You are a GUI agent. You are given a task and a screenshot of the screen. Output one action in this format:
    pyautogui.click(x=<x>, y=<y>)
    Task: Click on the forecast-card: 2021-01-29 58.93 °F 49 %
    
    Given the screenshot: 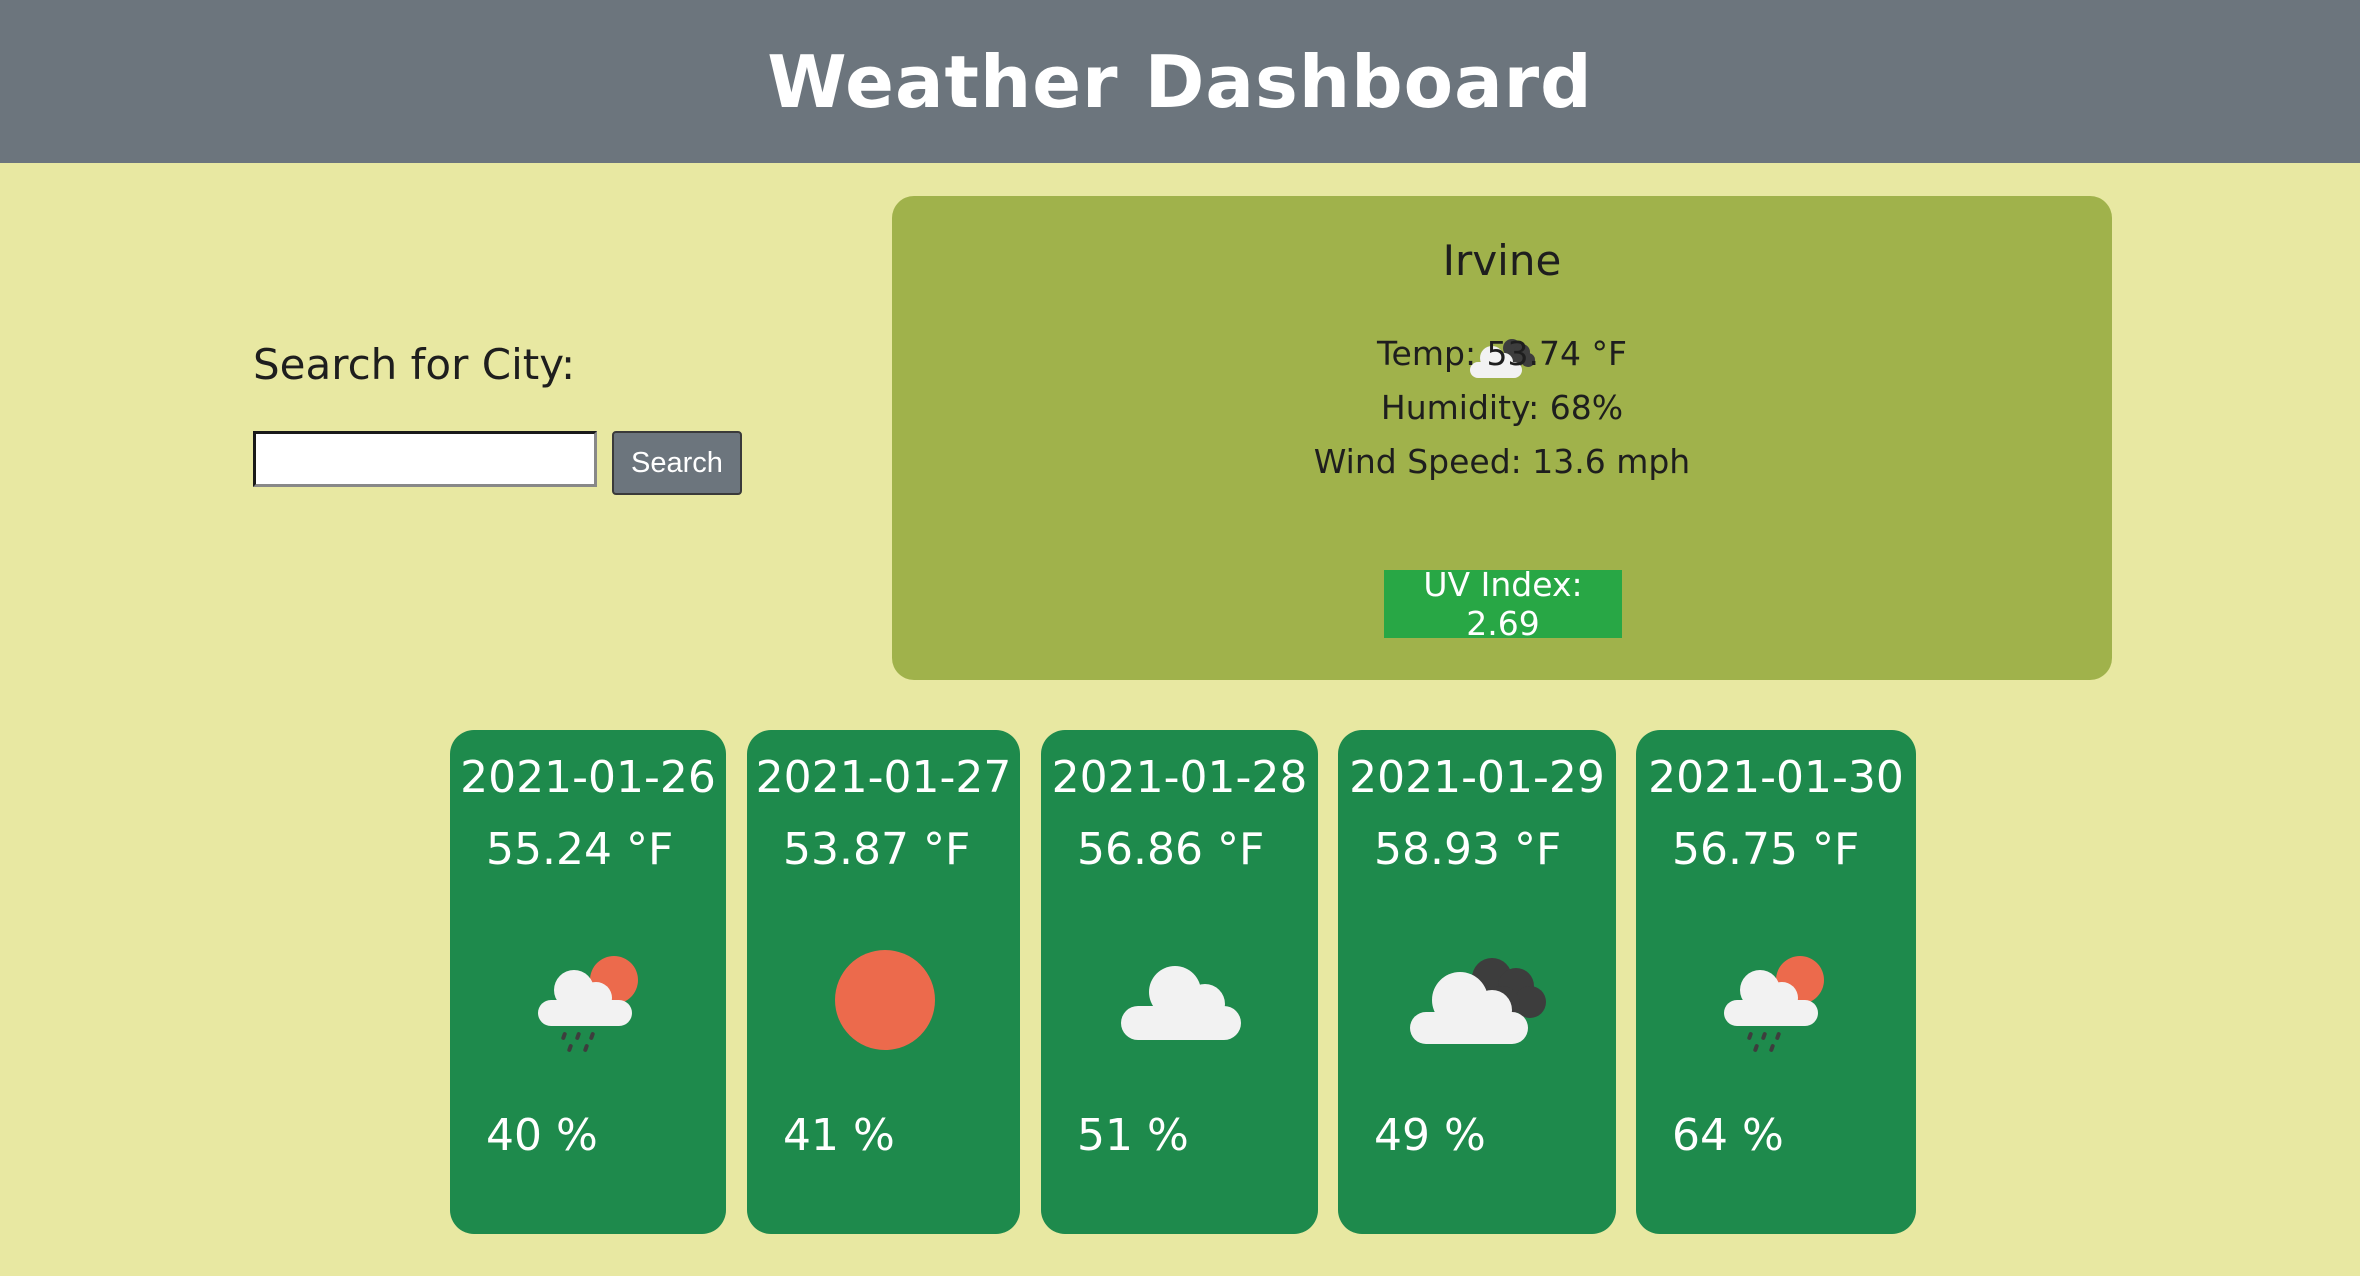 What is the action you would take?
    pyautogui.click(x=1477, y=982)
    